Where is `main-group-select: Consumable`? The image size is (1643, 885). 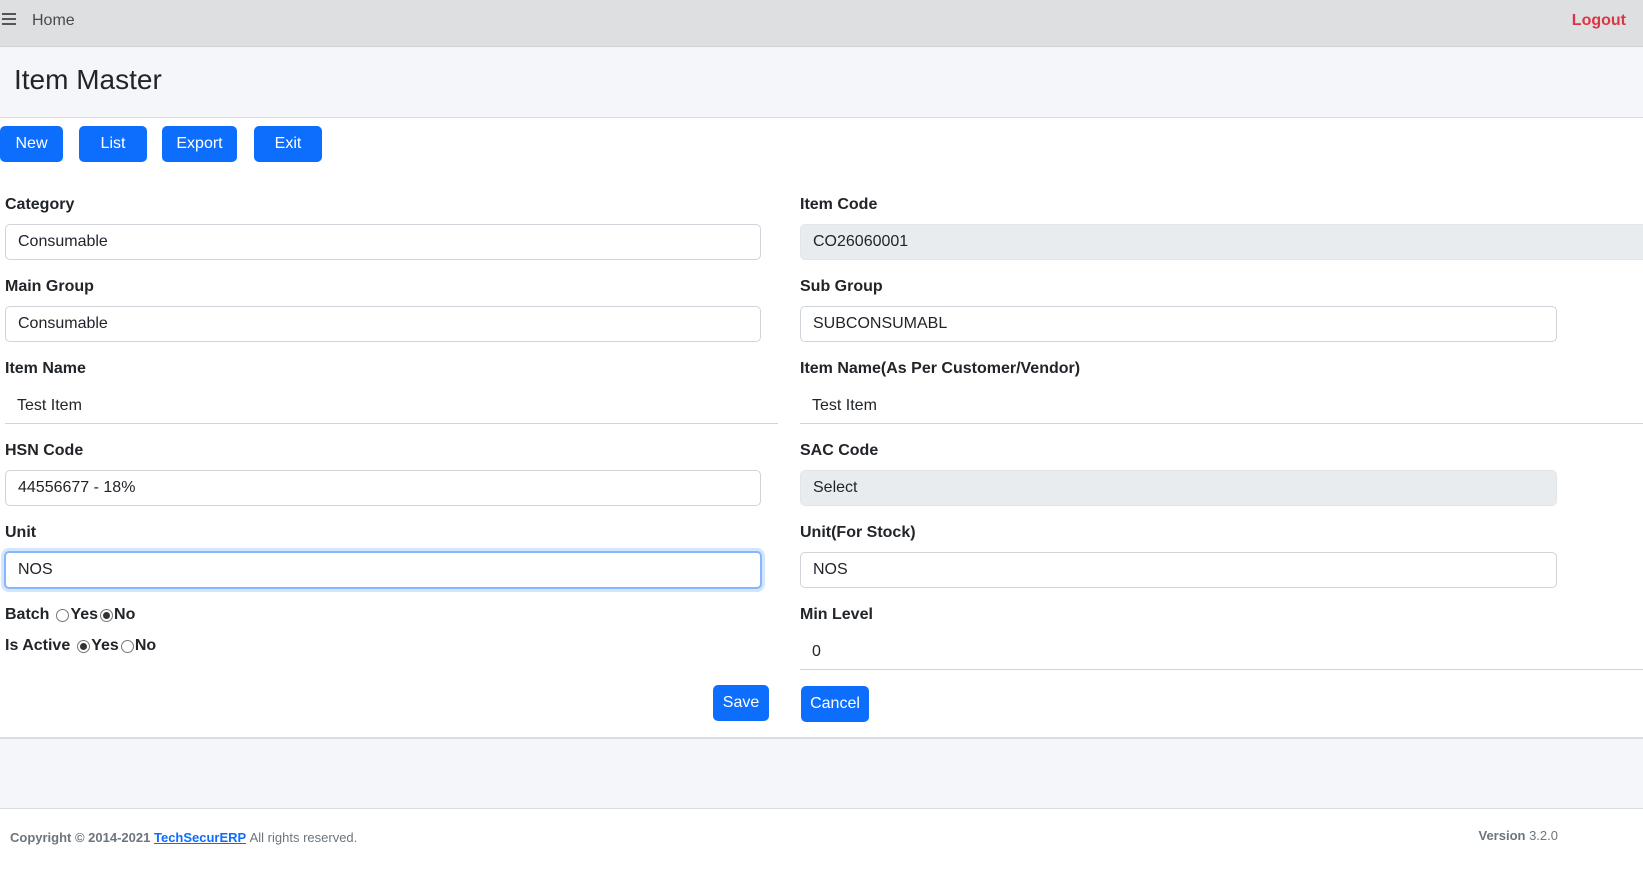
main-group-select: Consumable is located at coordinates (383, 324).